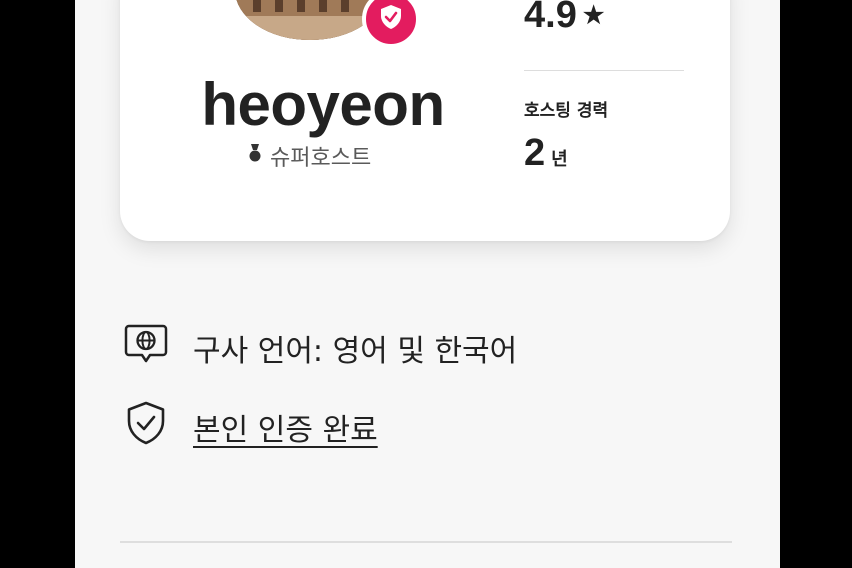 This screenshot has height=568, width=852. What do you see at coordinates (355, 351) in the screenshot?
I see `languages-text: 구사 언어: 영어 및 한국어` at bounding box center [355, 351].